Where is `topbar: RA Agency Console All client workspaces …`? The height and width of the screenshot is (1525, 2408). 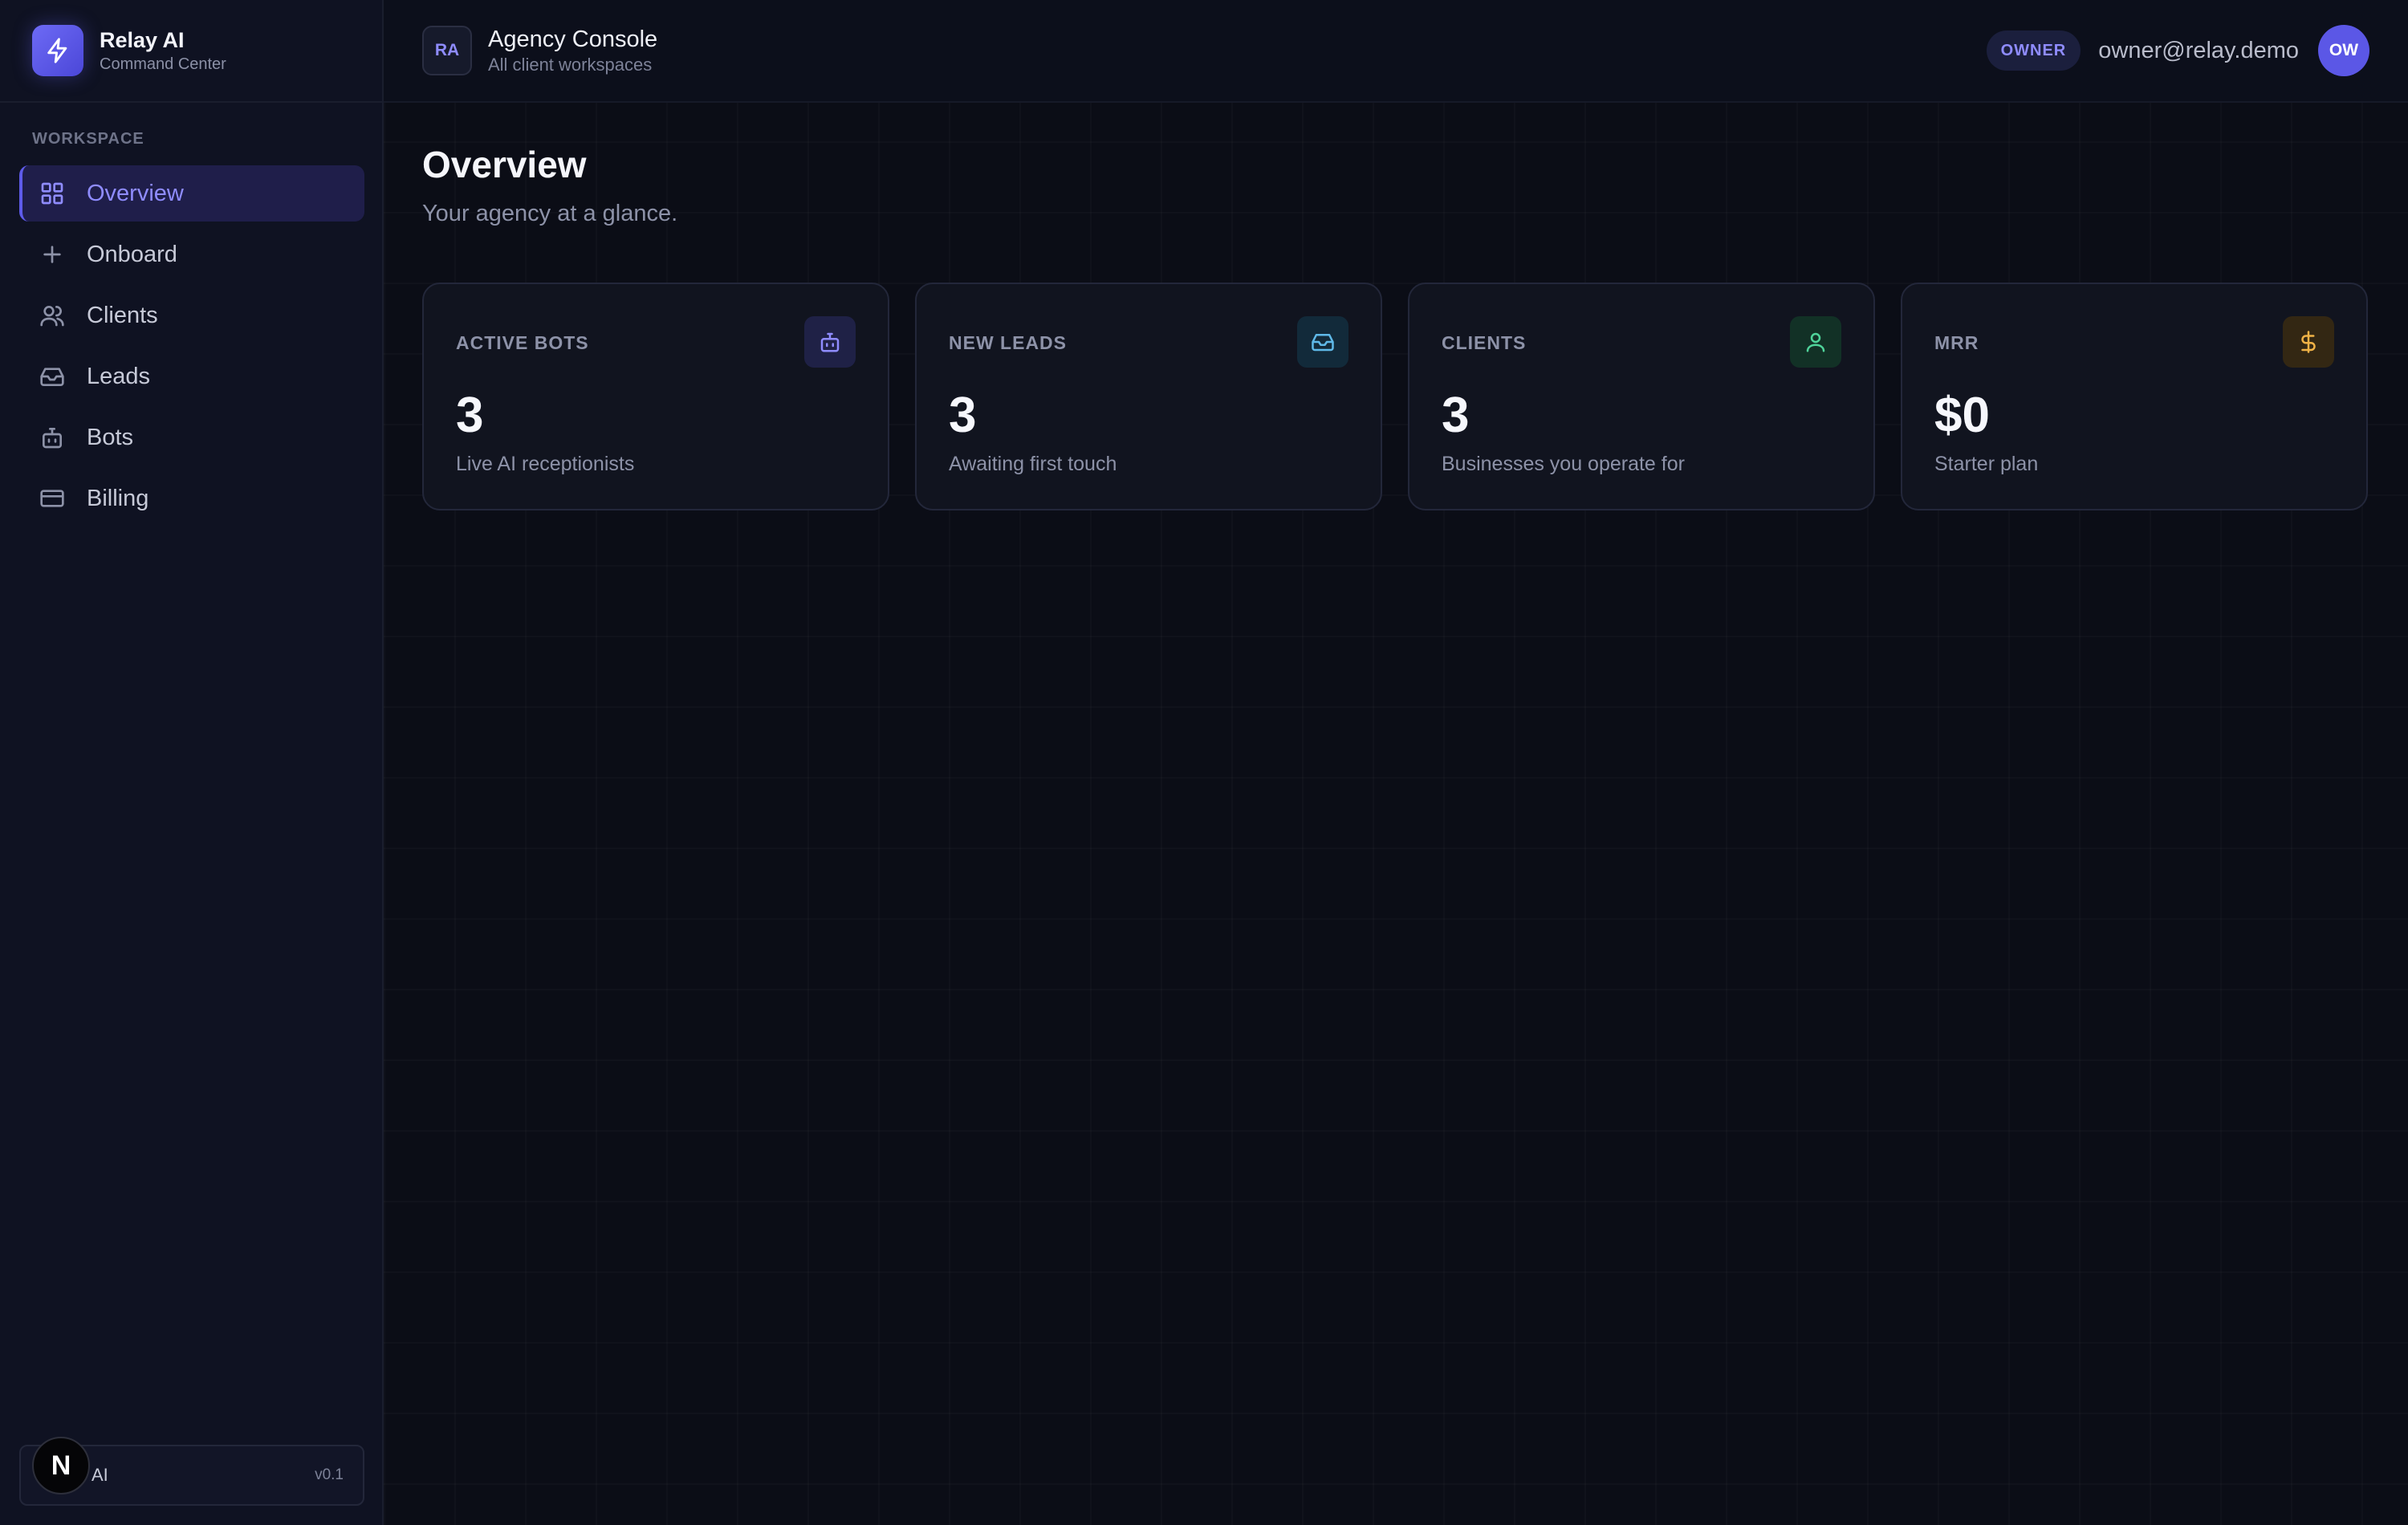 topbar: RA Agency Console All client workspaces … is located at coordinates (1396, 52).